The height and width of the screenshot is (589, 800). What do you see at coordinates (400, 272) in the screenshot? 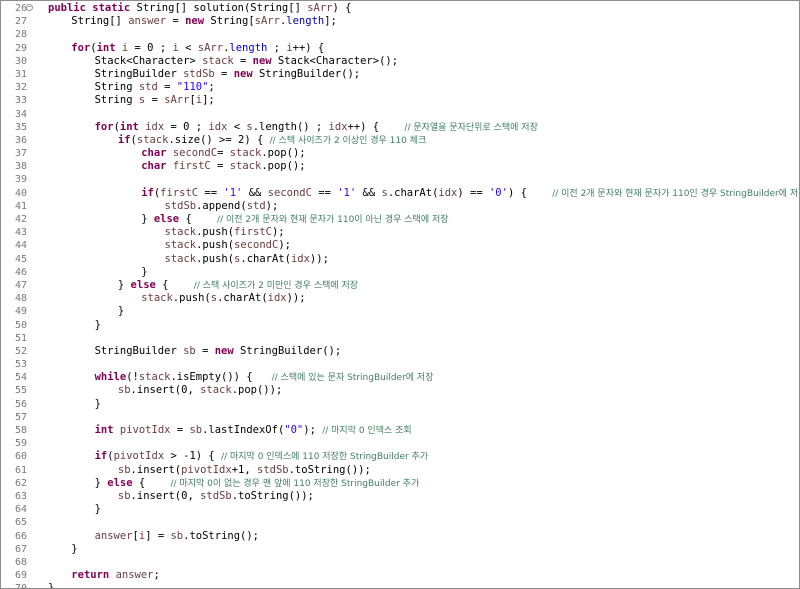
I see `code-line: 46}` at bounding box center [400, 272].